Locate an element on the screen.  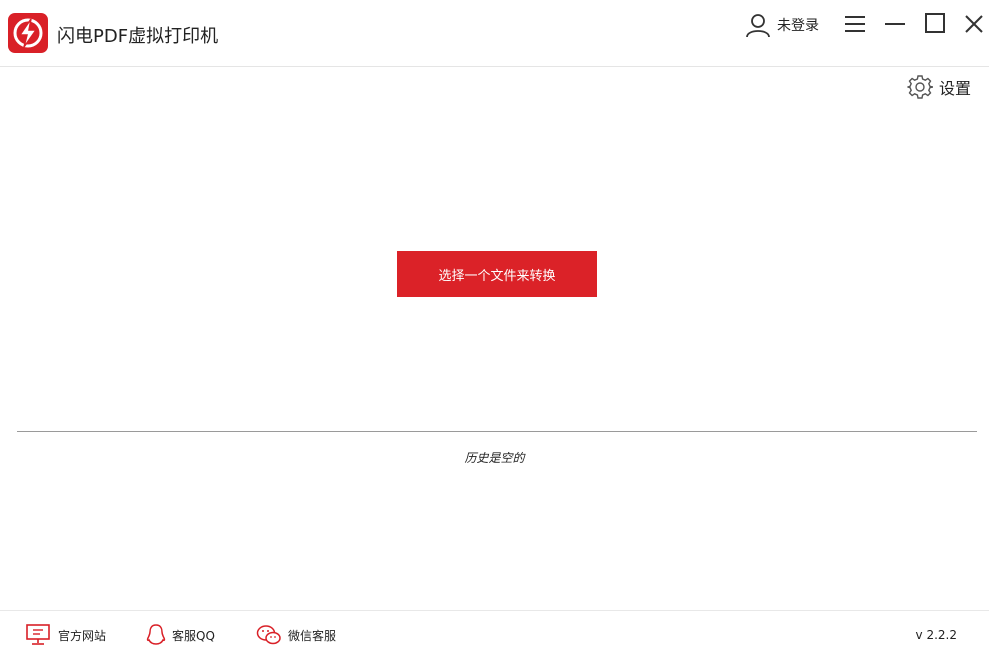
minimize-icon is located at coordinates (895, 24).